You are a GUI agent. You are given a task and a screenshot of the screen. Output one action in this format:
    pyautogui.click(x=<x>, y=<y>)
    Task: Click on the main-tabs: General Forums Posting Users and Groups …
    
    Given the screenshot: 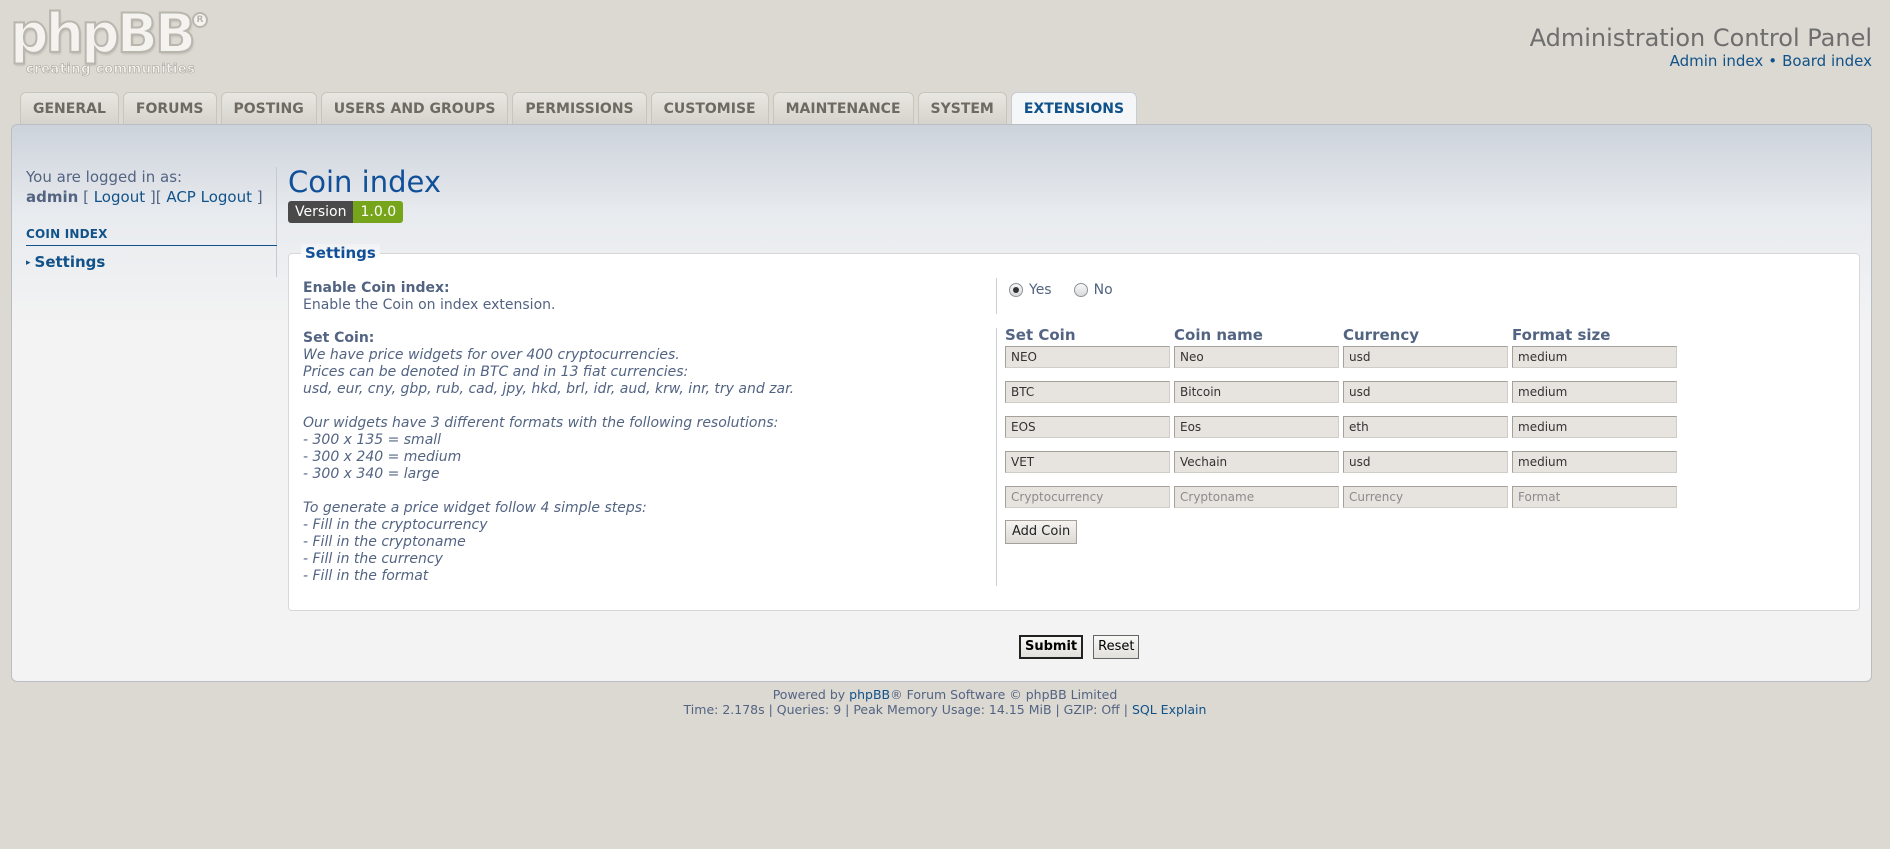 What is the action you would take?
    pyautogui.click(x=579, y=109)
    